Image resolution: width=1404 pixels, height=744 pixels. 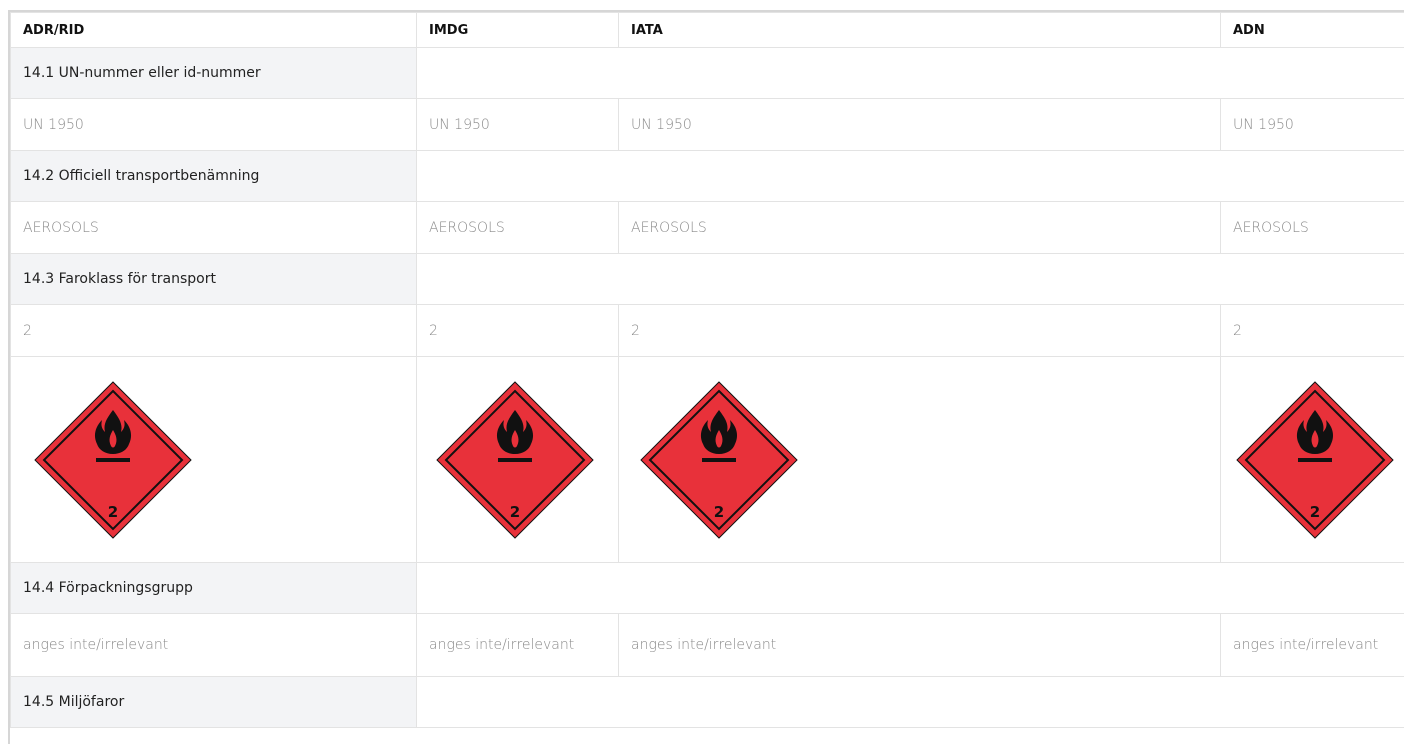 What do you see at coordinates (919, 227) in the screenshot?
I see `value-iata: AEROSOLS` at bounding box center [919, 227].